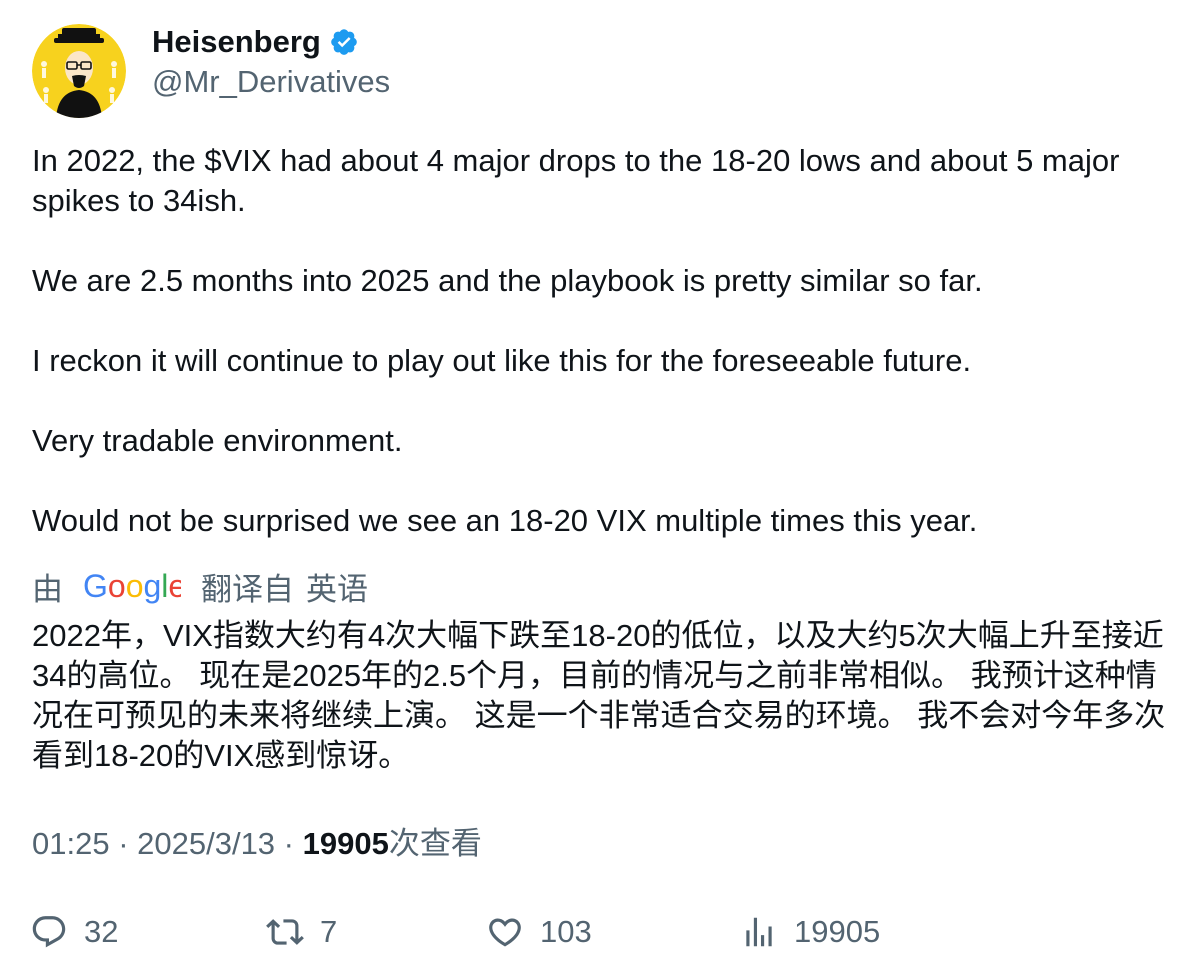  Describe the element at coordinates (217, 440) in the screenshot. I see `tweet-paragraph: Very tradable environment.` at that location.